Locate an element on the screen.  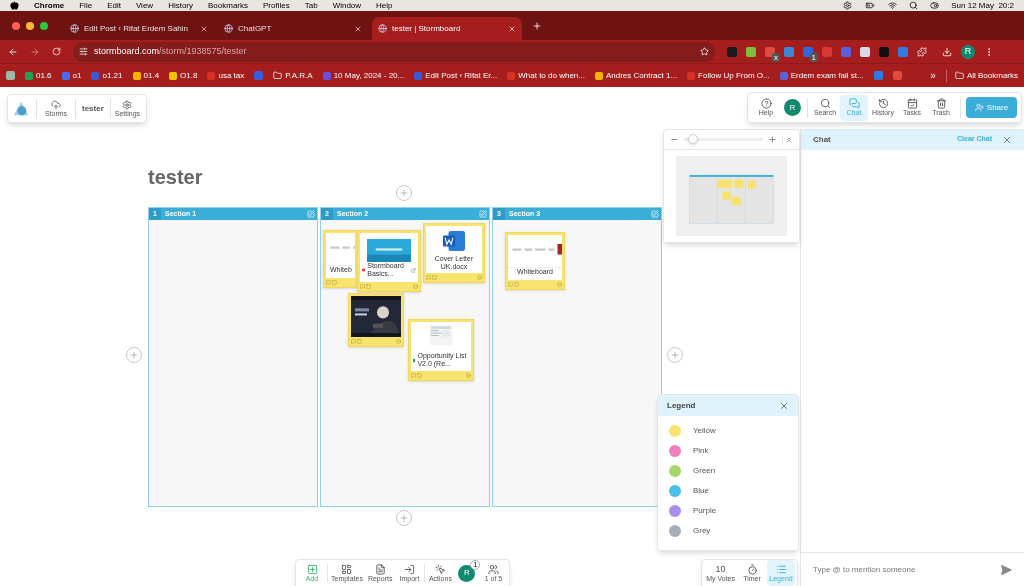
bookmark-link: o1 is located at coordinates (71, 75).